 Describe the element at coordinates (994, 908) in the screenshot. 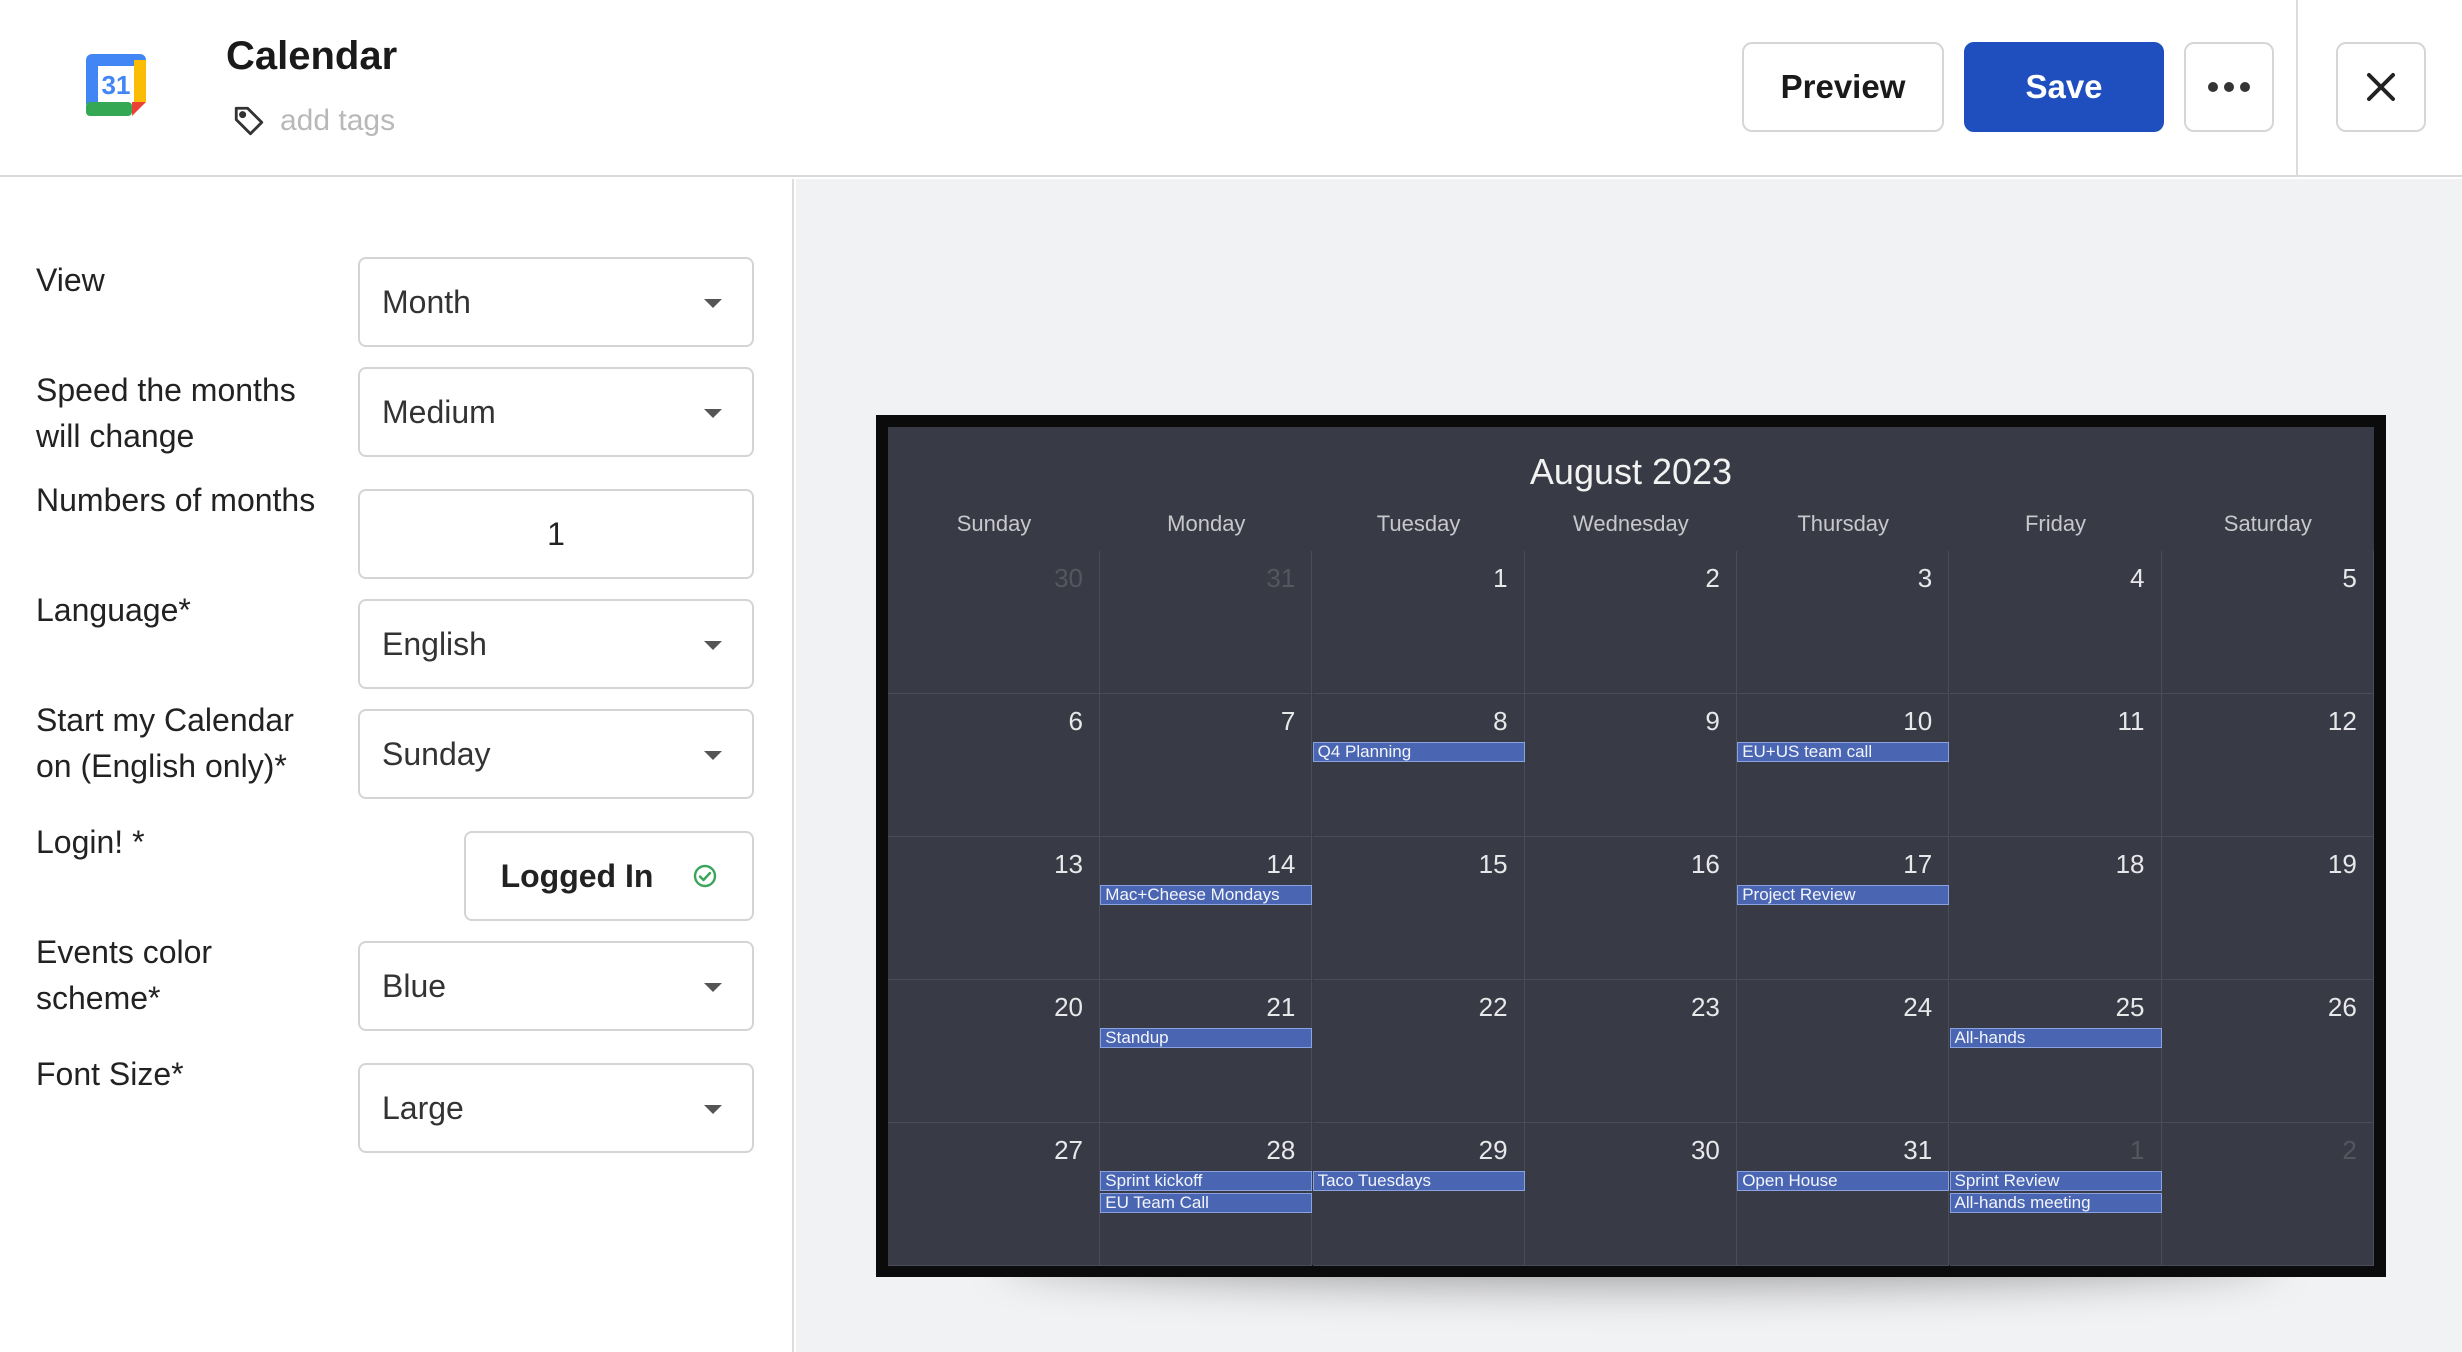

I see `calendar-day-cell: 13` at that location.